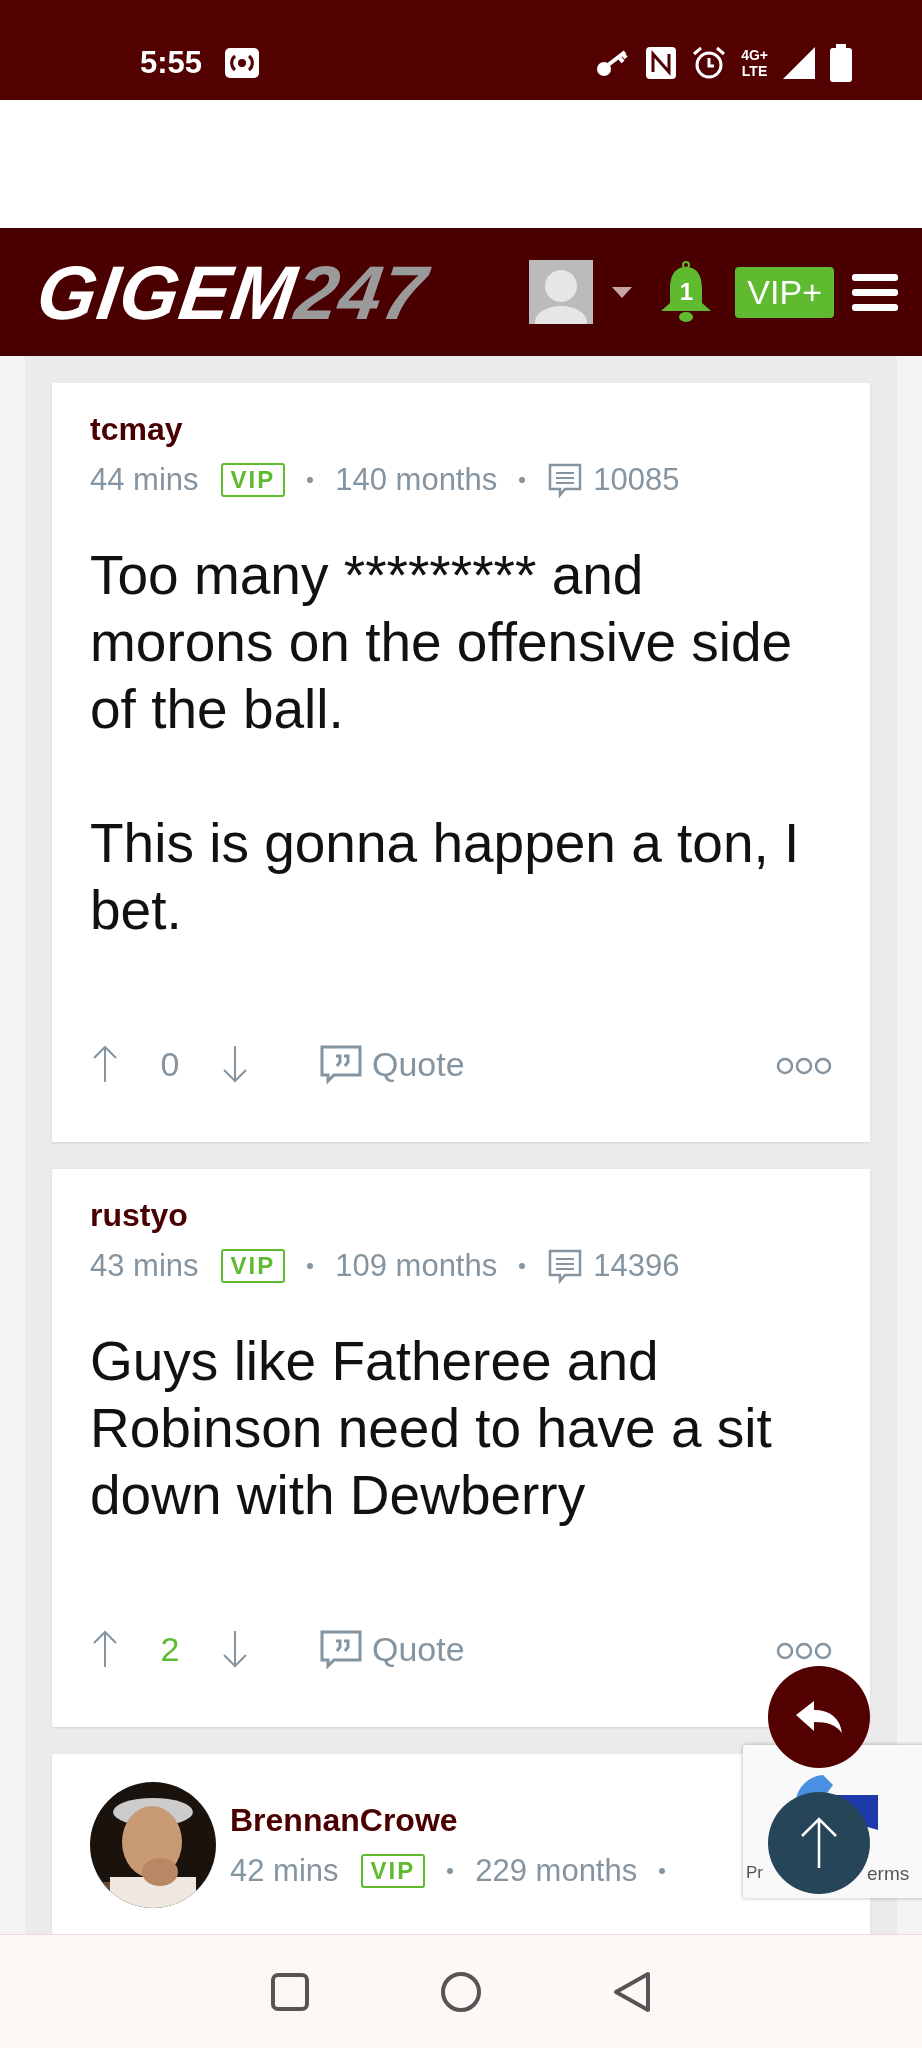 The image size is (922, 2048). What do you see at coordinates (144, 480) in the screenshot?
I see `post-time: 44 mins` at bounding box center [144, 480].